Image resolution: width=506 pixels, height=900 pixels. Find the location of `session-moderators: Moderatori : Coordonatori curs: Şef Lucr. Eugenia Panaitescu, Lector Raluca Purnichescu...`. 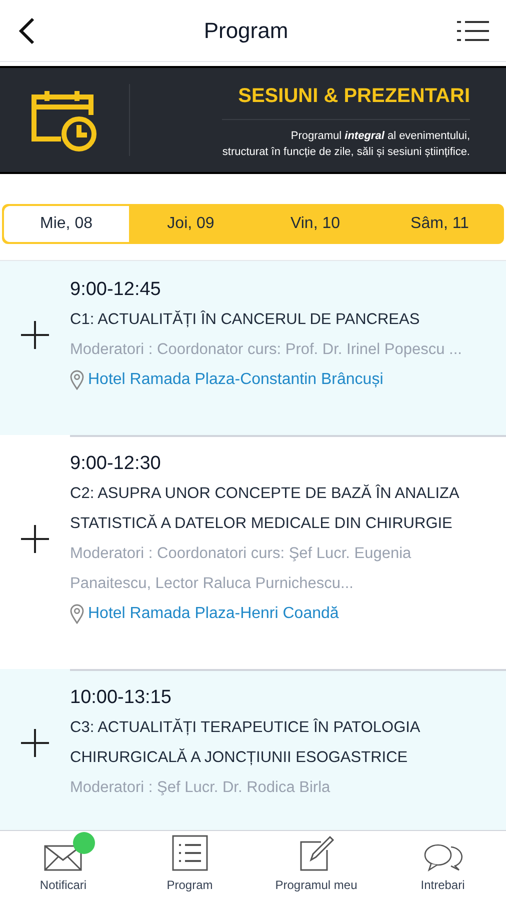

session-moderators: Moderatori : Coordonatori curs: Şef Lucr. Eugenia Panaitescu, Lector Raluca Purnichescu... is located at coordinates (241, 569).